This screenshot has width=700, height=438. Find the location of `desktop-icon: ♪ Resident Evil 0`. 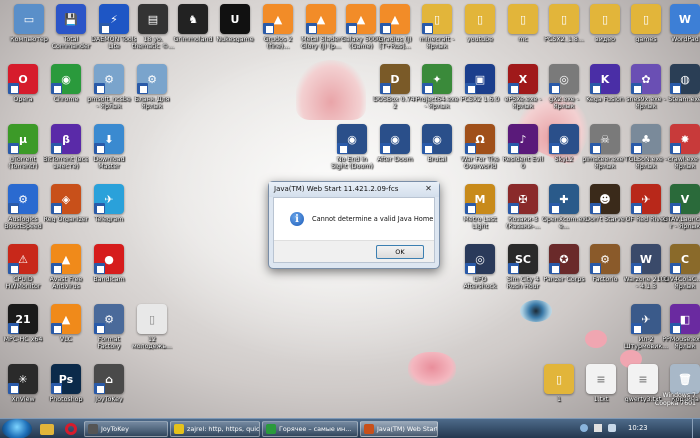

desktop-icon: ♪ Resident Evil 0 is located at coordinates (523, 147).